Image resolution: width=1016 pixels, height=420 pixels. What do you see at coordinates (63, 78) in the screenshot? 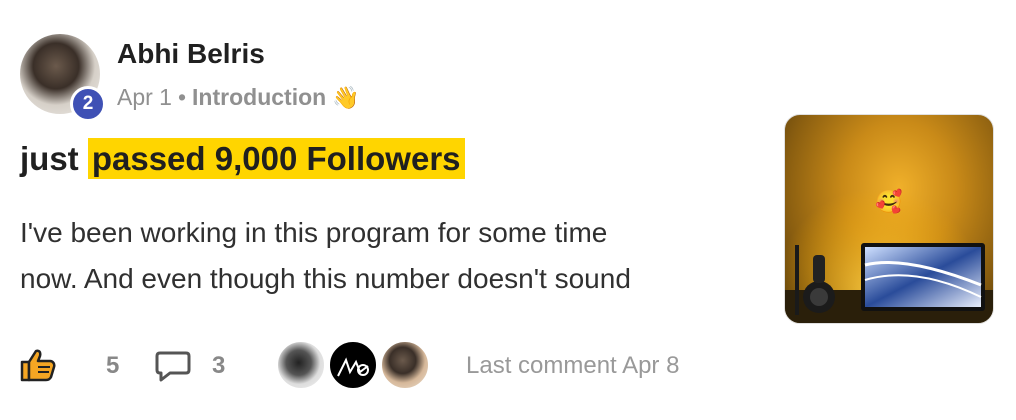
I see `author-avatar-wrap: 2` at bounding box center [63, 78].